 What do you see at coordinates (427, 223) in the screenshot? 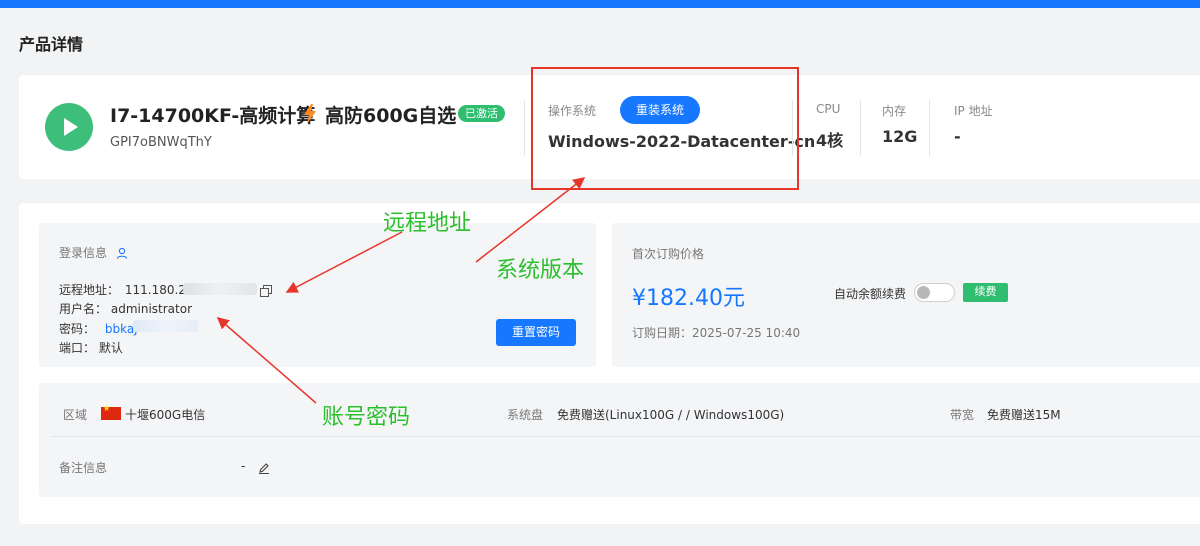
I see `annotation-remote-address: 远程地址` at bounding box center [427, 223].